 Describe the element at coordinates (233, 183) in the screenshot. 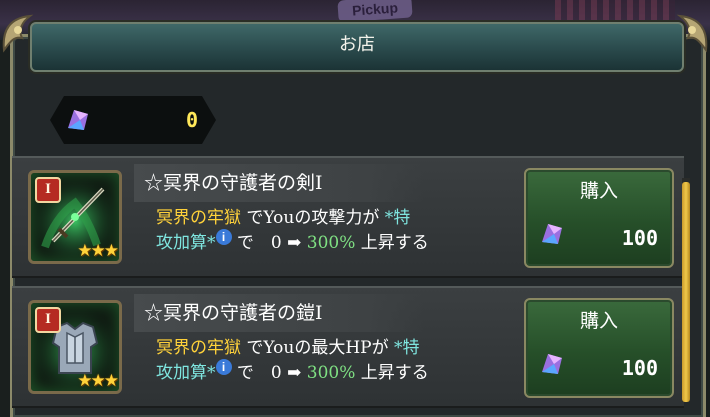

I see `item-name: ☆冥界の守護者の剣I` at that location.